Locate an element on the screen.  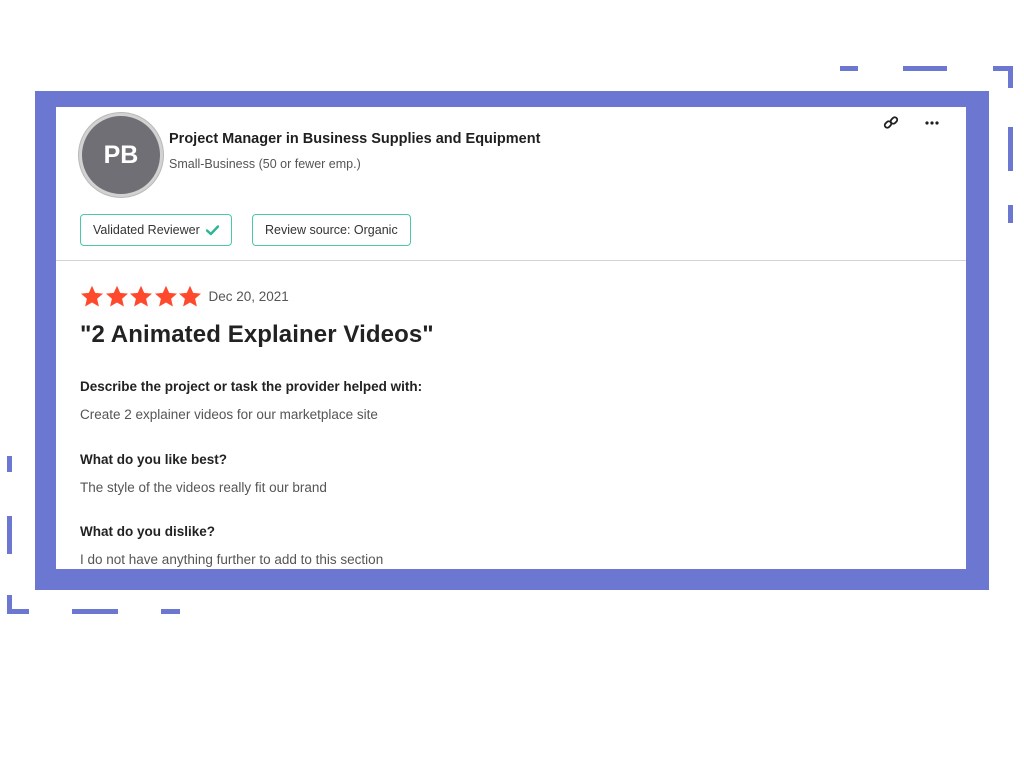
rating-row: Dec 20, 2021 is located at coordinates (184, 296).